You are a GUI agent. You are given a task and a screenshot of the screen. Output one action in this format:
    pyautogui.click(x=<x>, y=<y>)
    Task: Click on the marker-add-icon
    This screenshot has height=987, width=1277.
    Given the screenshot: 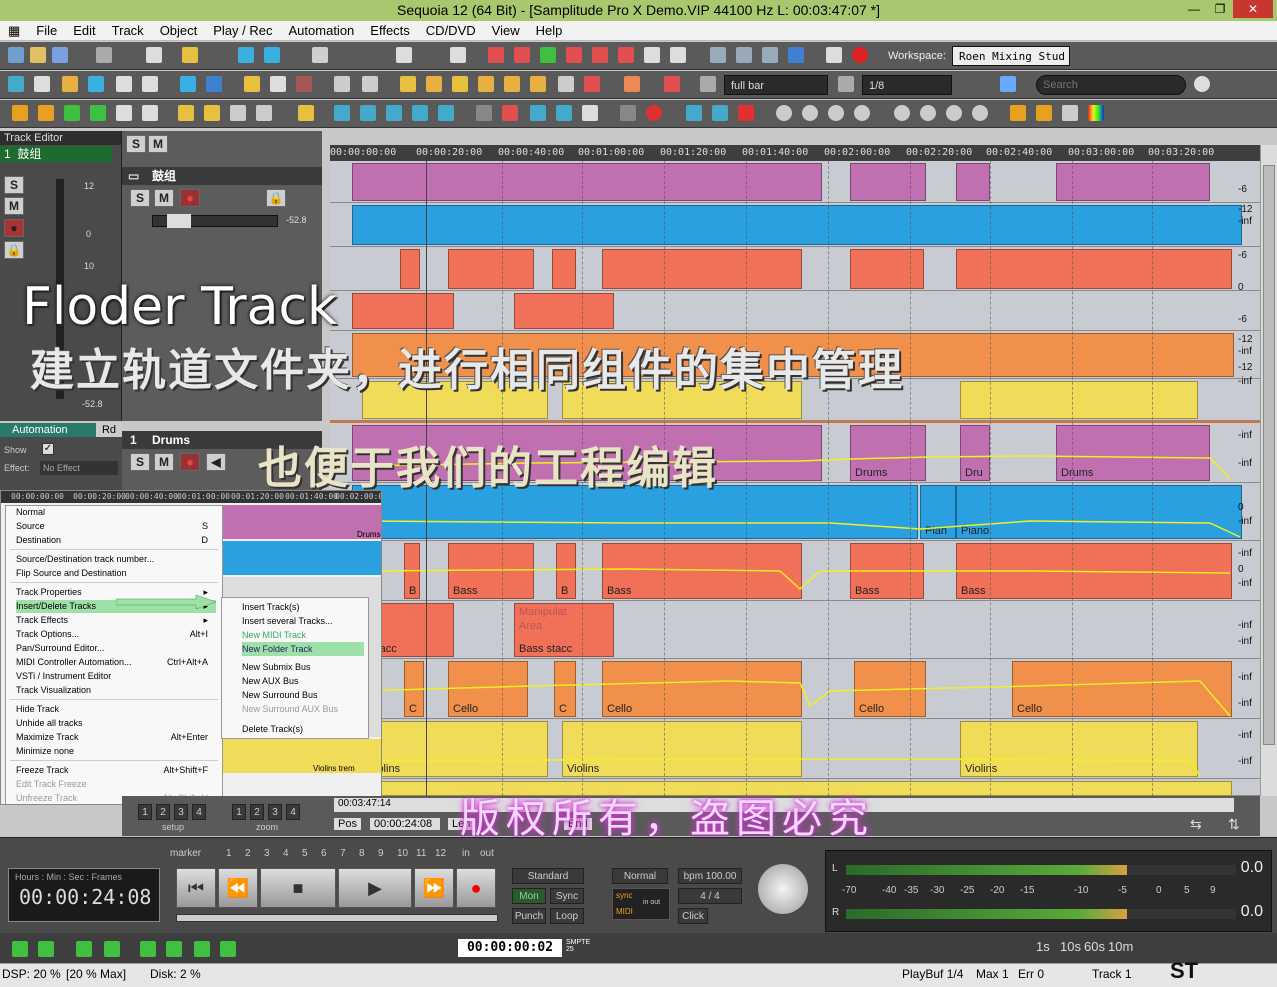 What is the action you would take?
    pyautogui.click(x=186, y=113)
    